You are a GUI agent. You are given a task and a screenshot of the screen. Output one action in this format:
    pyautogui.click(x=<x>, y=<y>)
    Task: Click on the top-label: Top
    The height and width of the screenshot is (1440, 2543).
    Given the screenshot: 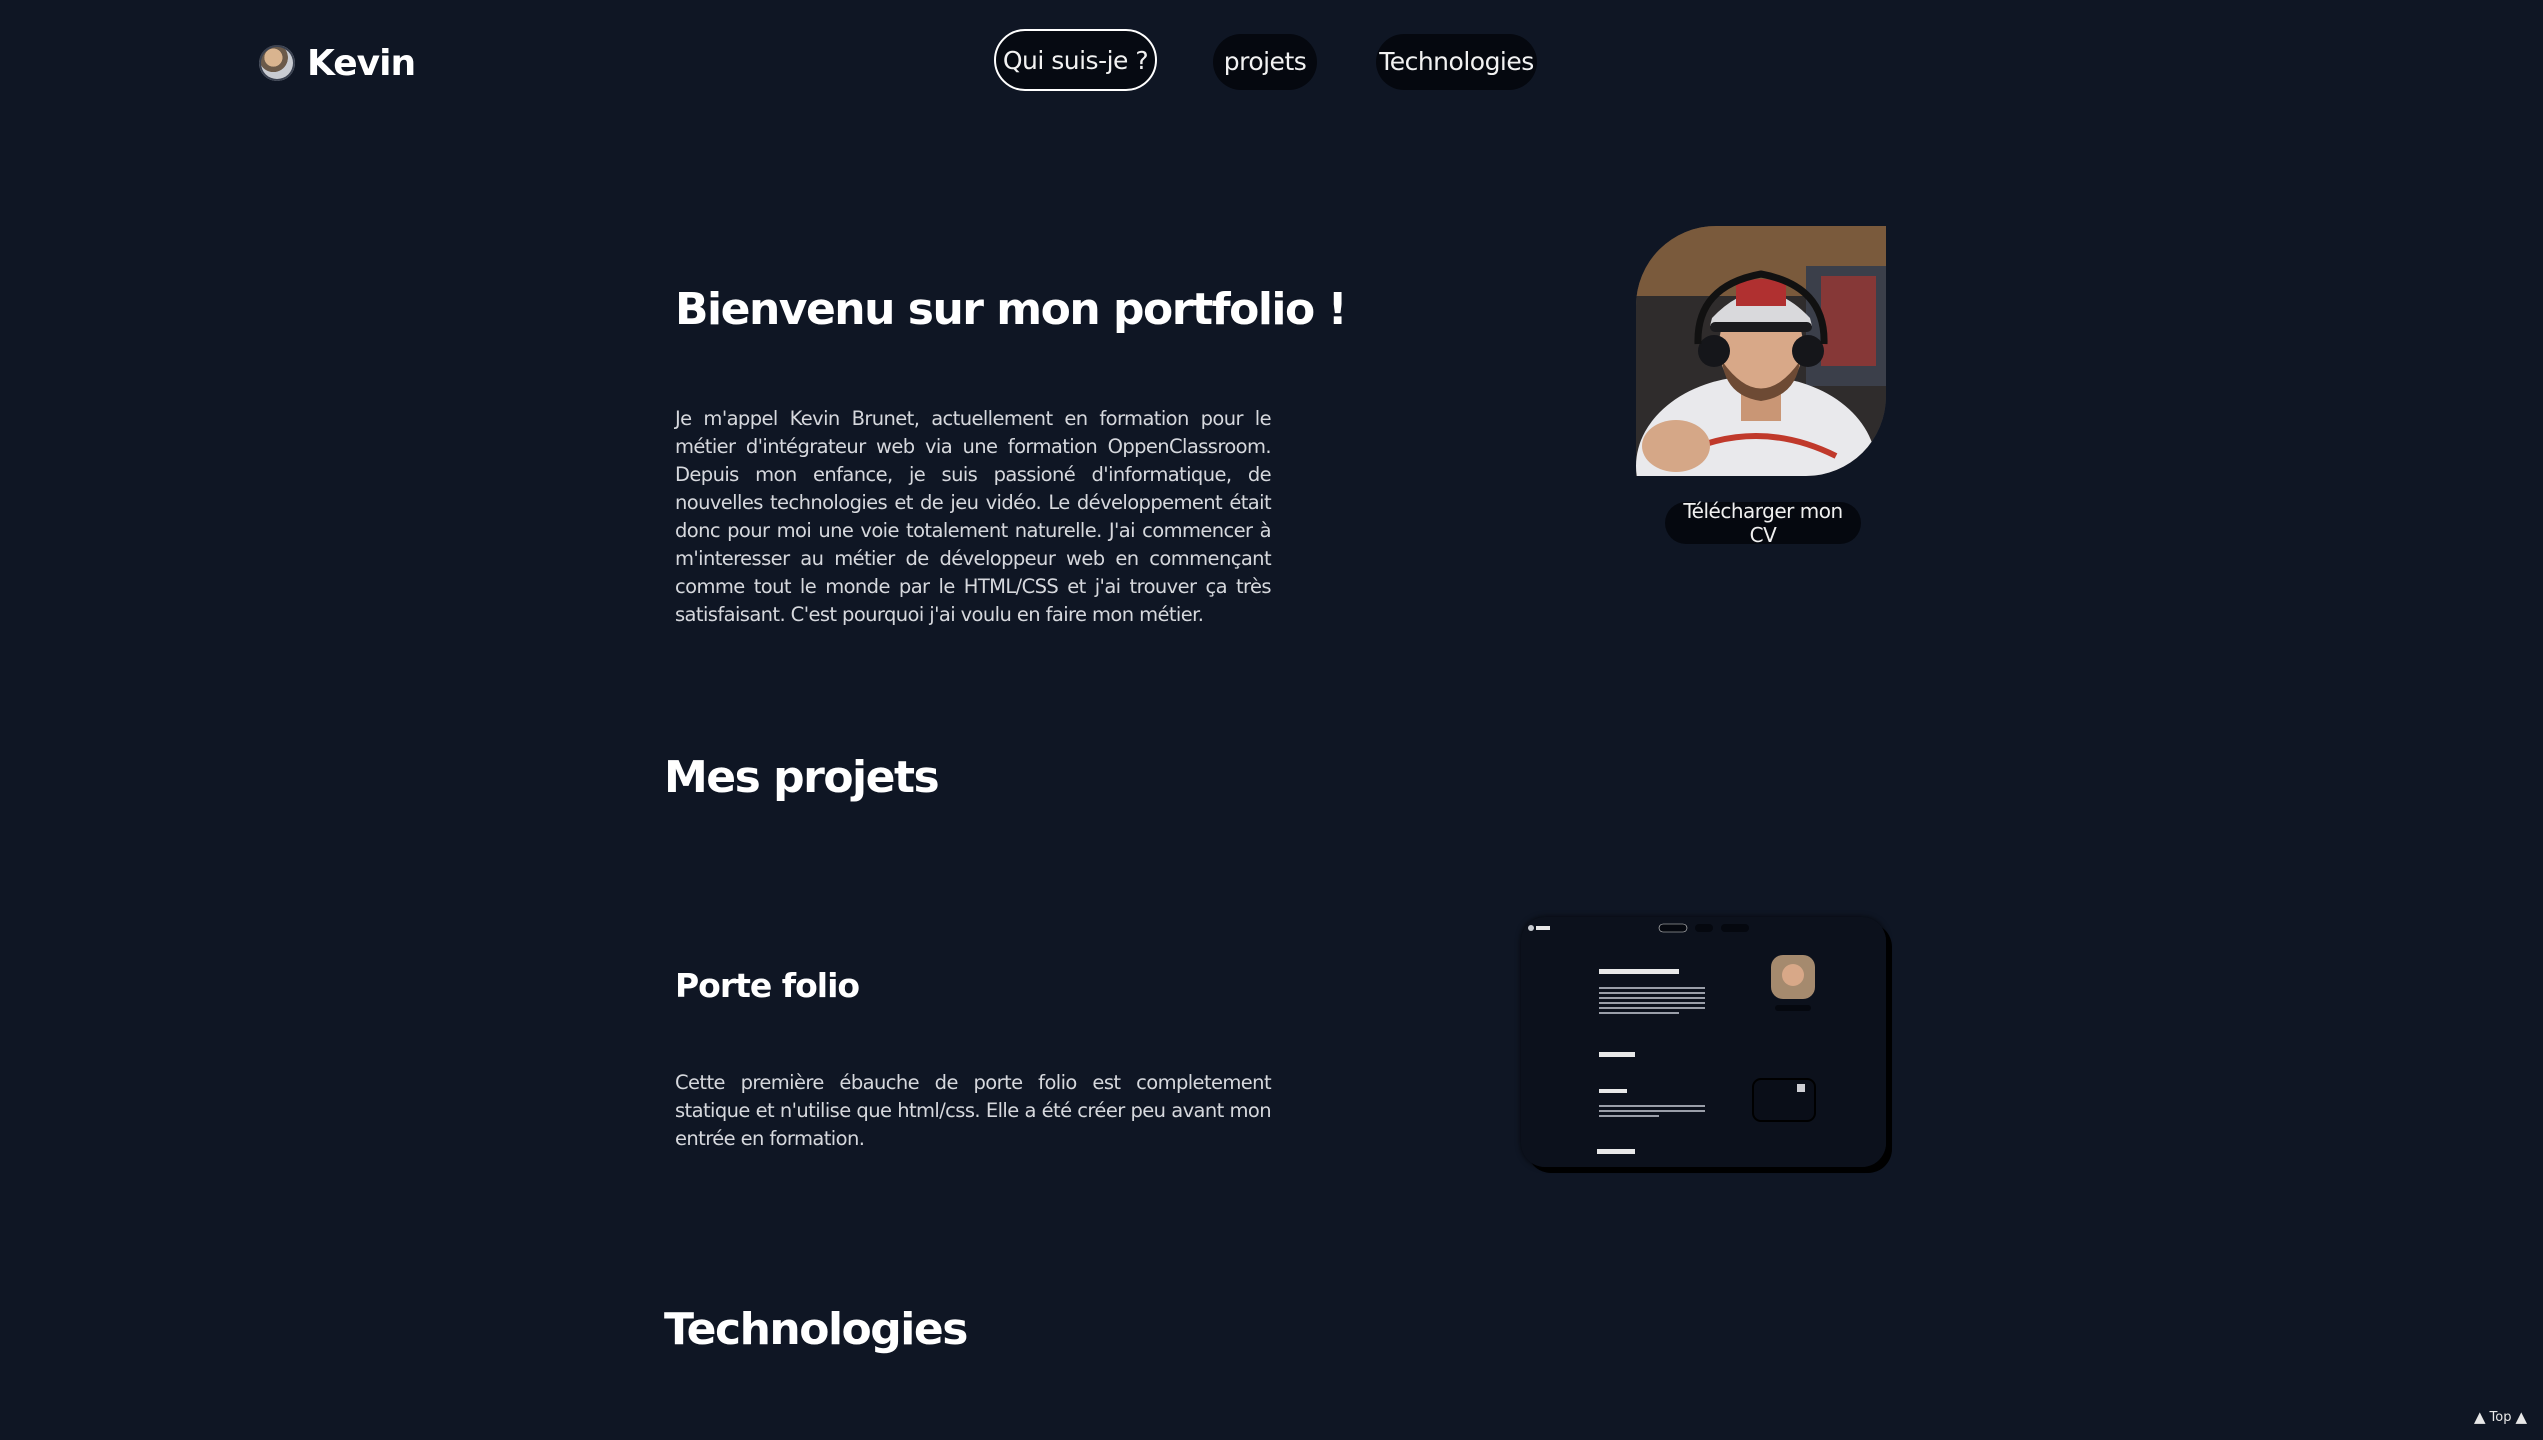 What is the action you would take?
    pyautogui.click(x=2500, y=1417)
    